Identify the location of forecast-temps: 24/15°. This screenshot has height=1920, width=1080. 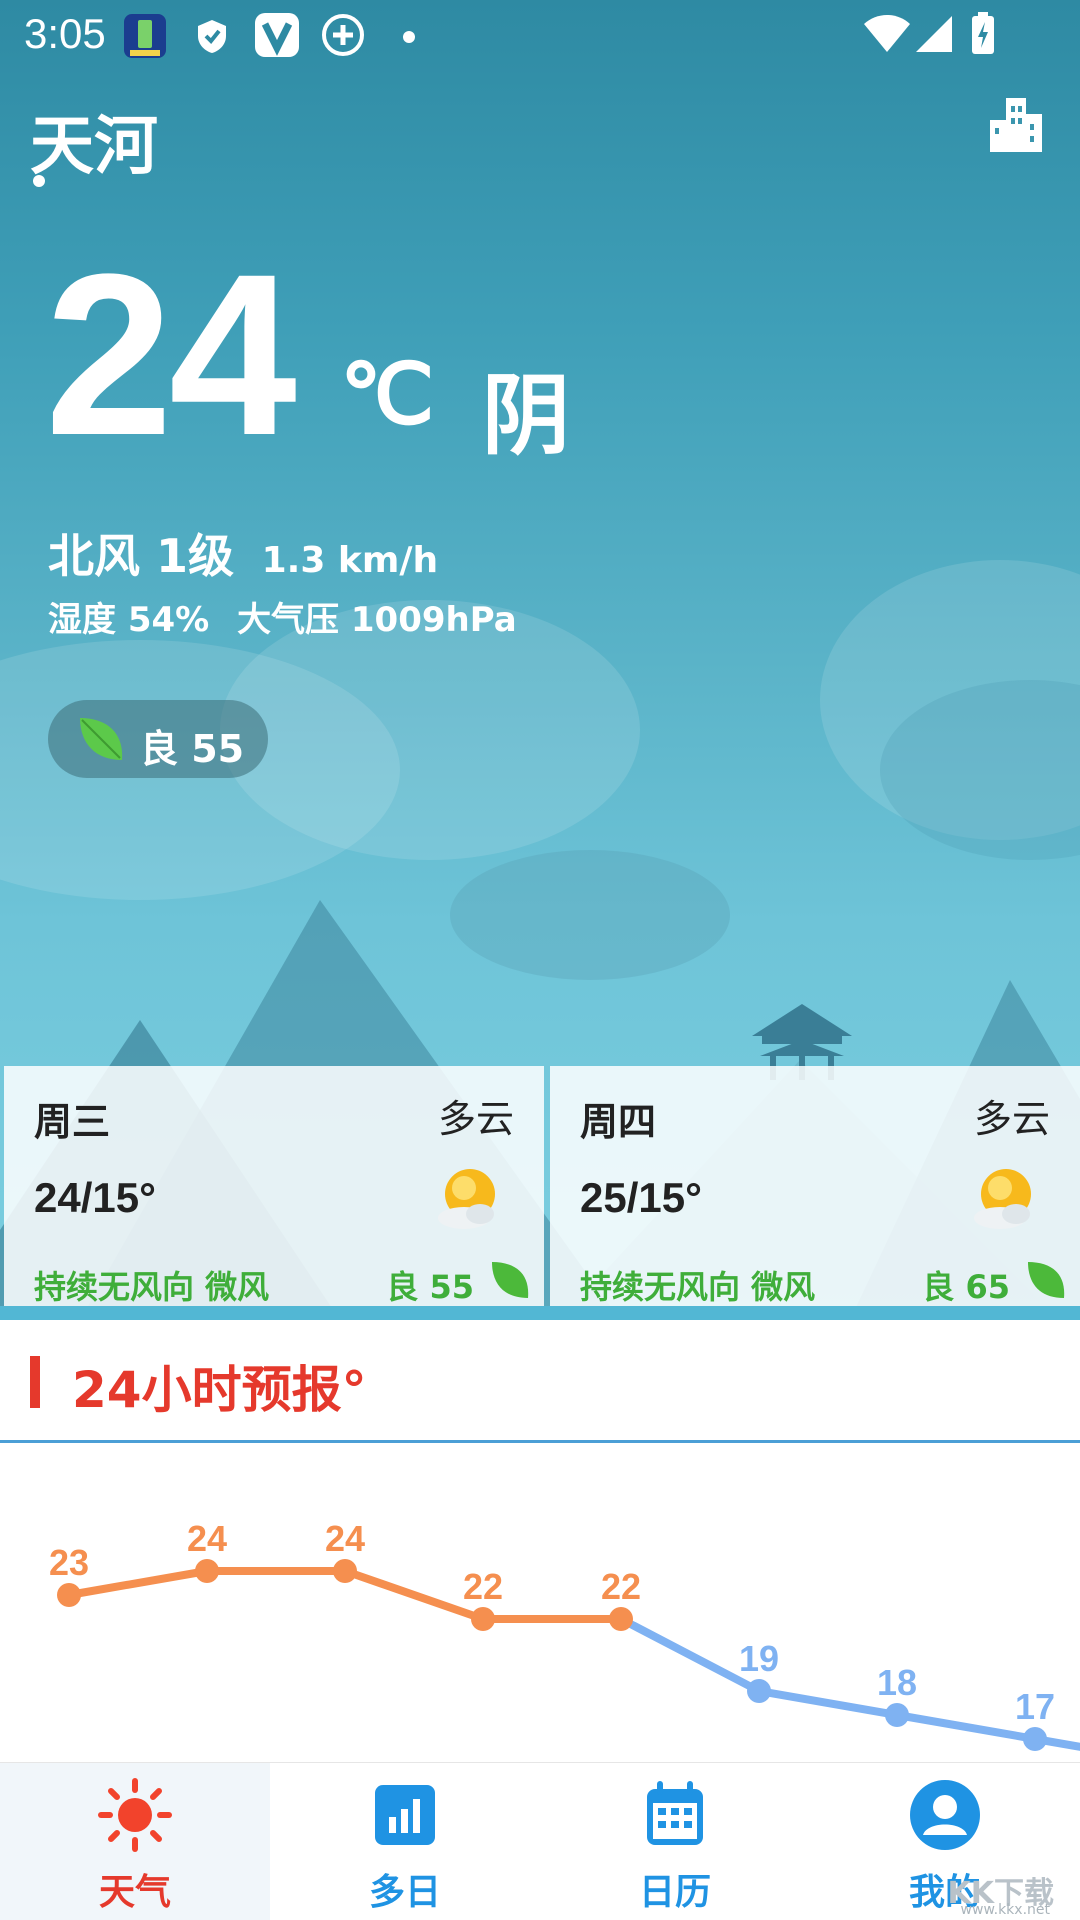
(95, 1197).